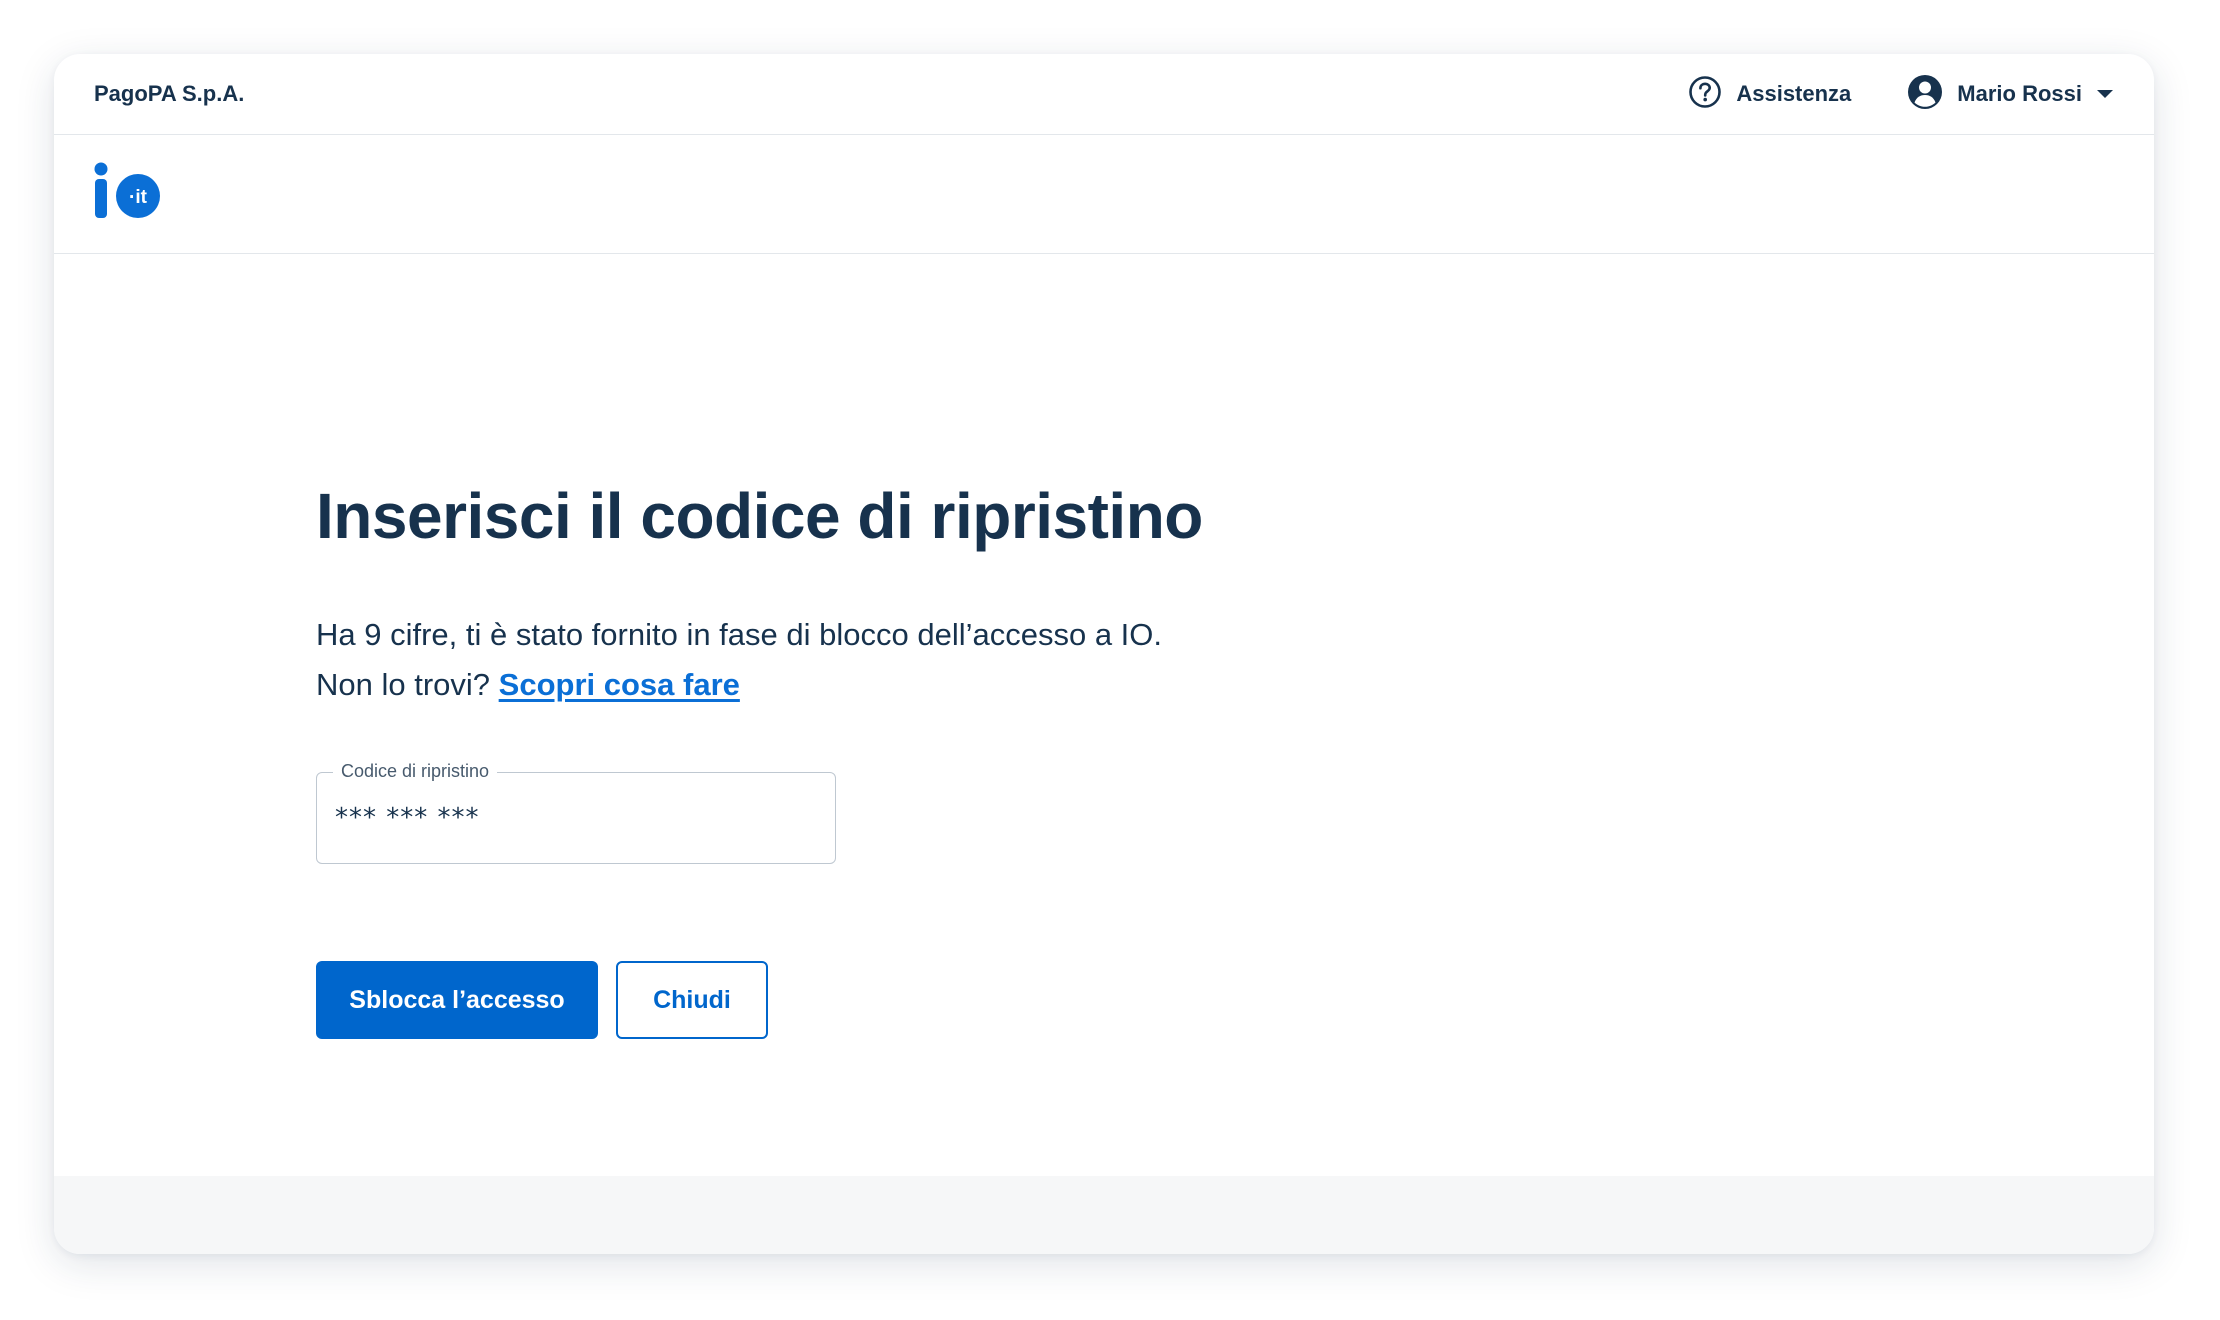 This screenshot has height=1320, width=2220. Describe the element at coordinates (138, 197) in the screenshot. I see `logo-text: ·it` at that location.